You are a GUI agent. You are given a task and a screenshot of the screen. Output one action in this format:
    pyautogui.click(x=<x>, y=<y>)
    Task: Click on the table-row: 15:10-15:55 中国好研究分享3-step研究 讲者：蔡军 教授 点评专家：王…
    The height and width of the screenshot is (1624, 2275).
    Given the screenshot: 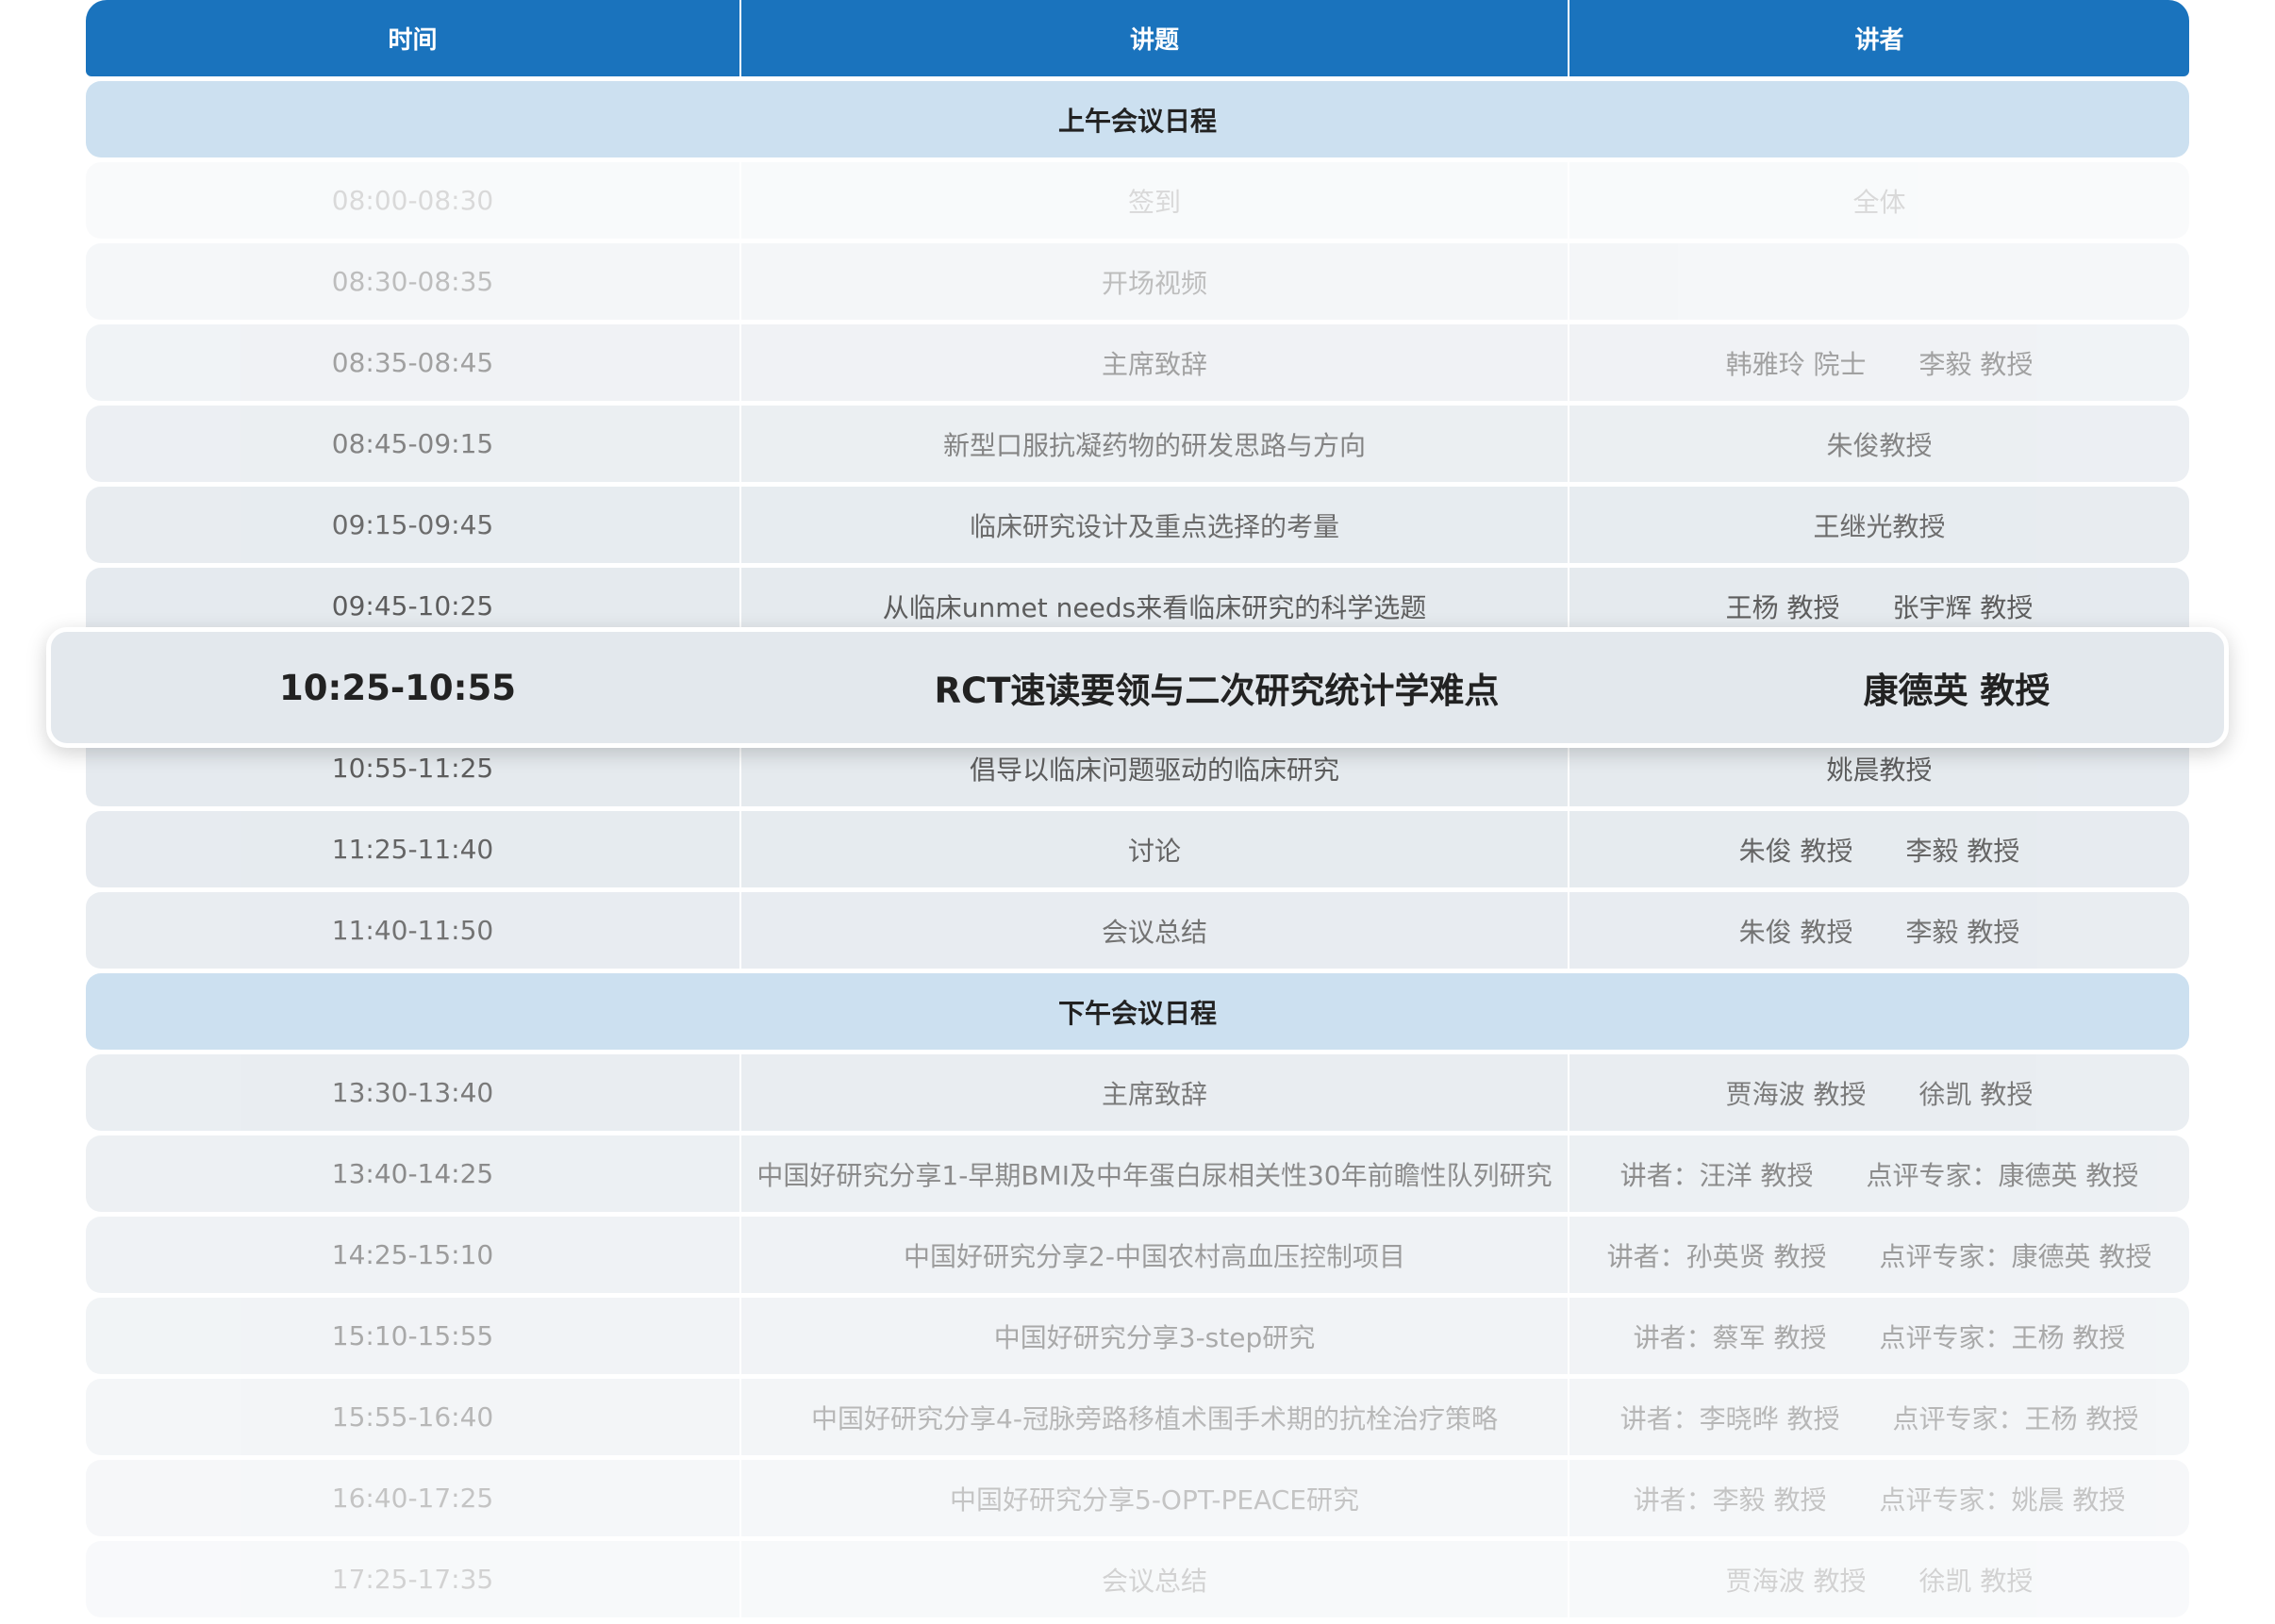 What is the action you would take?
    pyautogui.click(x=1137, y=1336)
    